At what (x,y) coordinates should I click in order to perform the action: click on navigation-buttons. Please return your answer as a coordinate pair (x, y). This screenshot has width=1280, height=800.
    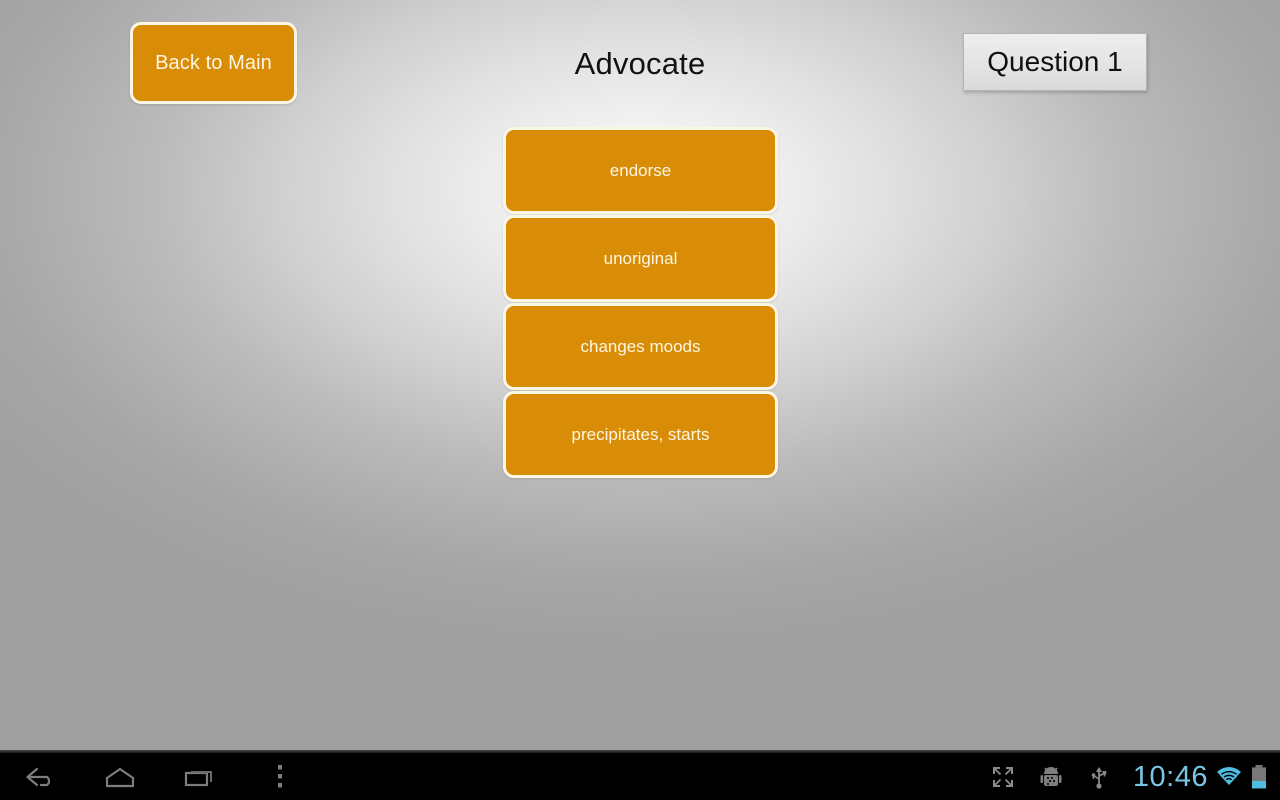
    Looking at the image, I should click on (160, 776).